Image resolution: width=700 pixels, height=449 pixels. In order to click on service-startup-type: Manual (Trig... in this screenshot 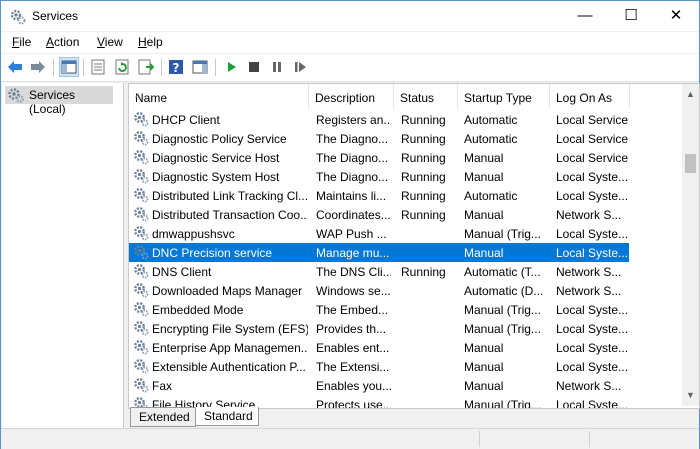, I will do `click(502, 329)`.